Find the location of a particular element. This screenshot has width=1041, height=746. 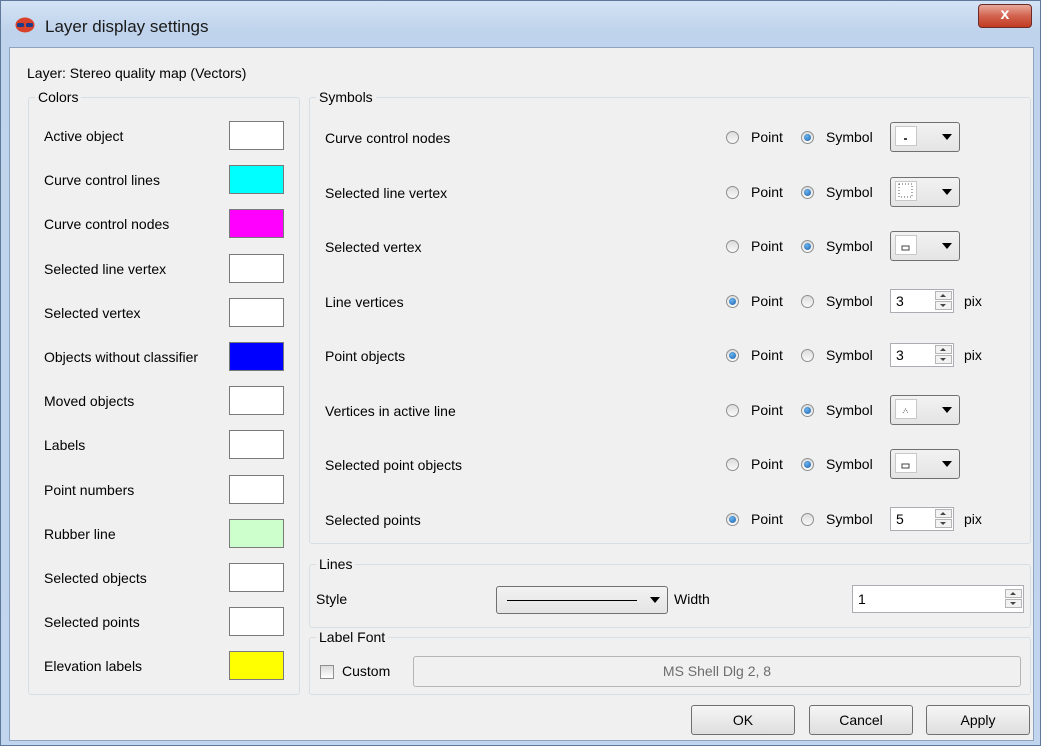

title-bar: Layer display settings x is located at coordinates (520, 24).